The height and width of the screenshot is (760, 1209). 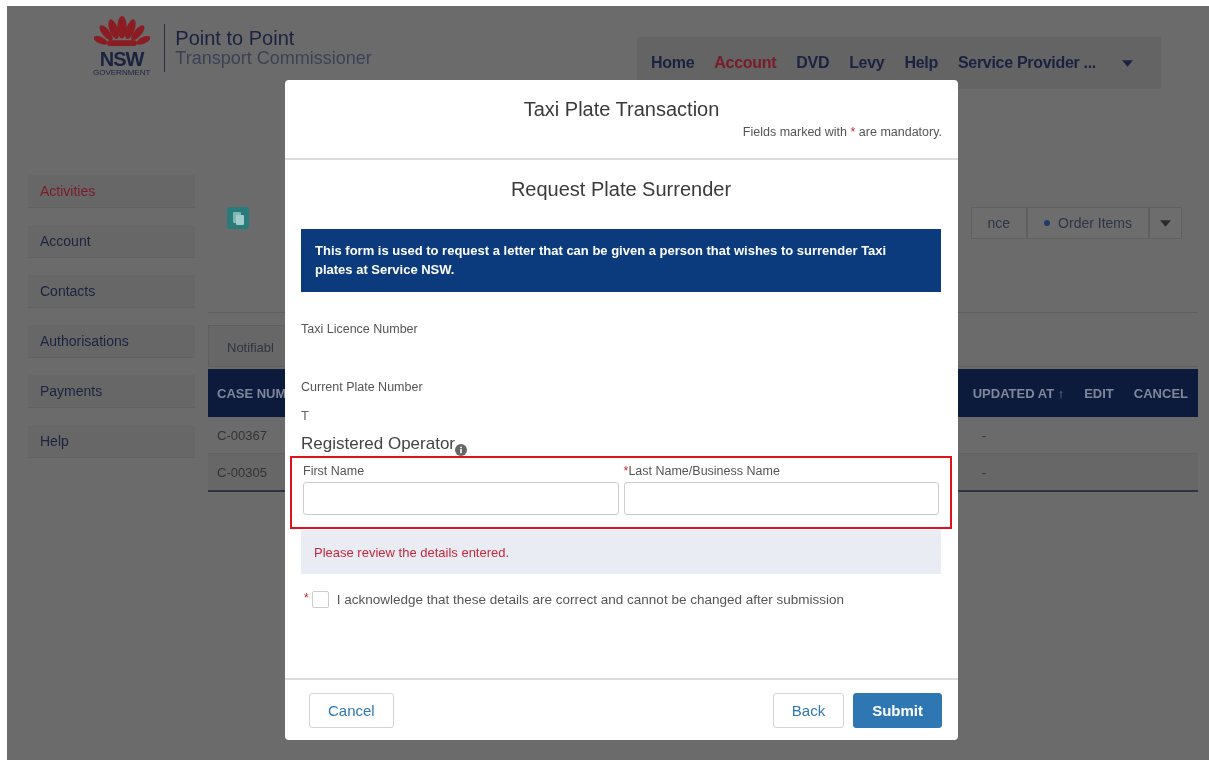 What do you see at coordinates (673, 63) in the screenshot?
I see `nav-link: Home` at bounding box center [673, 63].